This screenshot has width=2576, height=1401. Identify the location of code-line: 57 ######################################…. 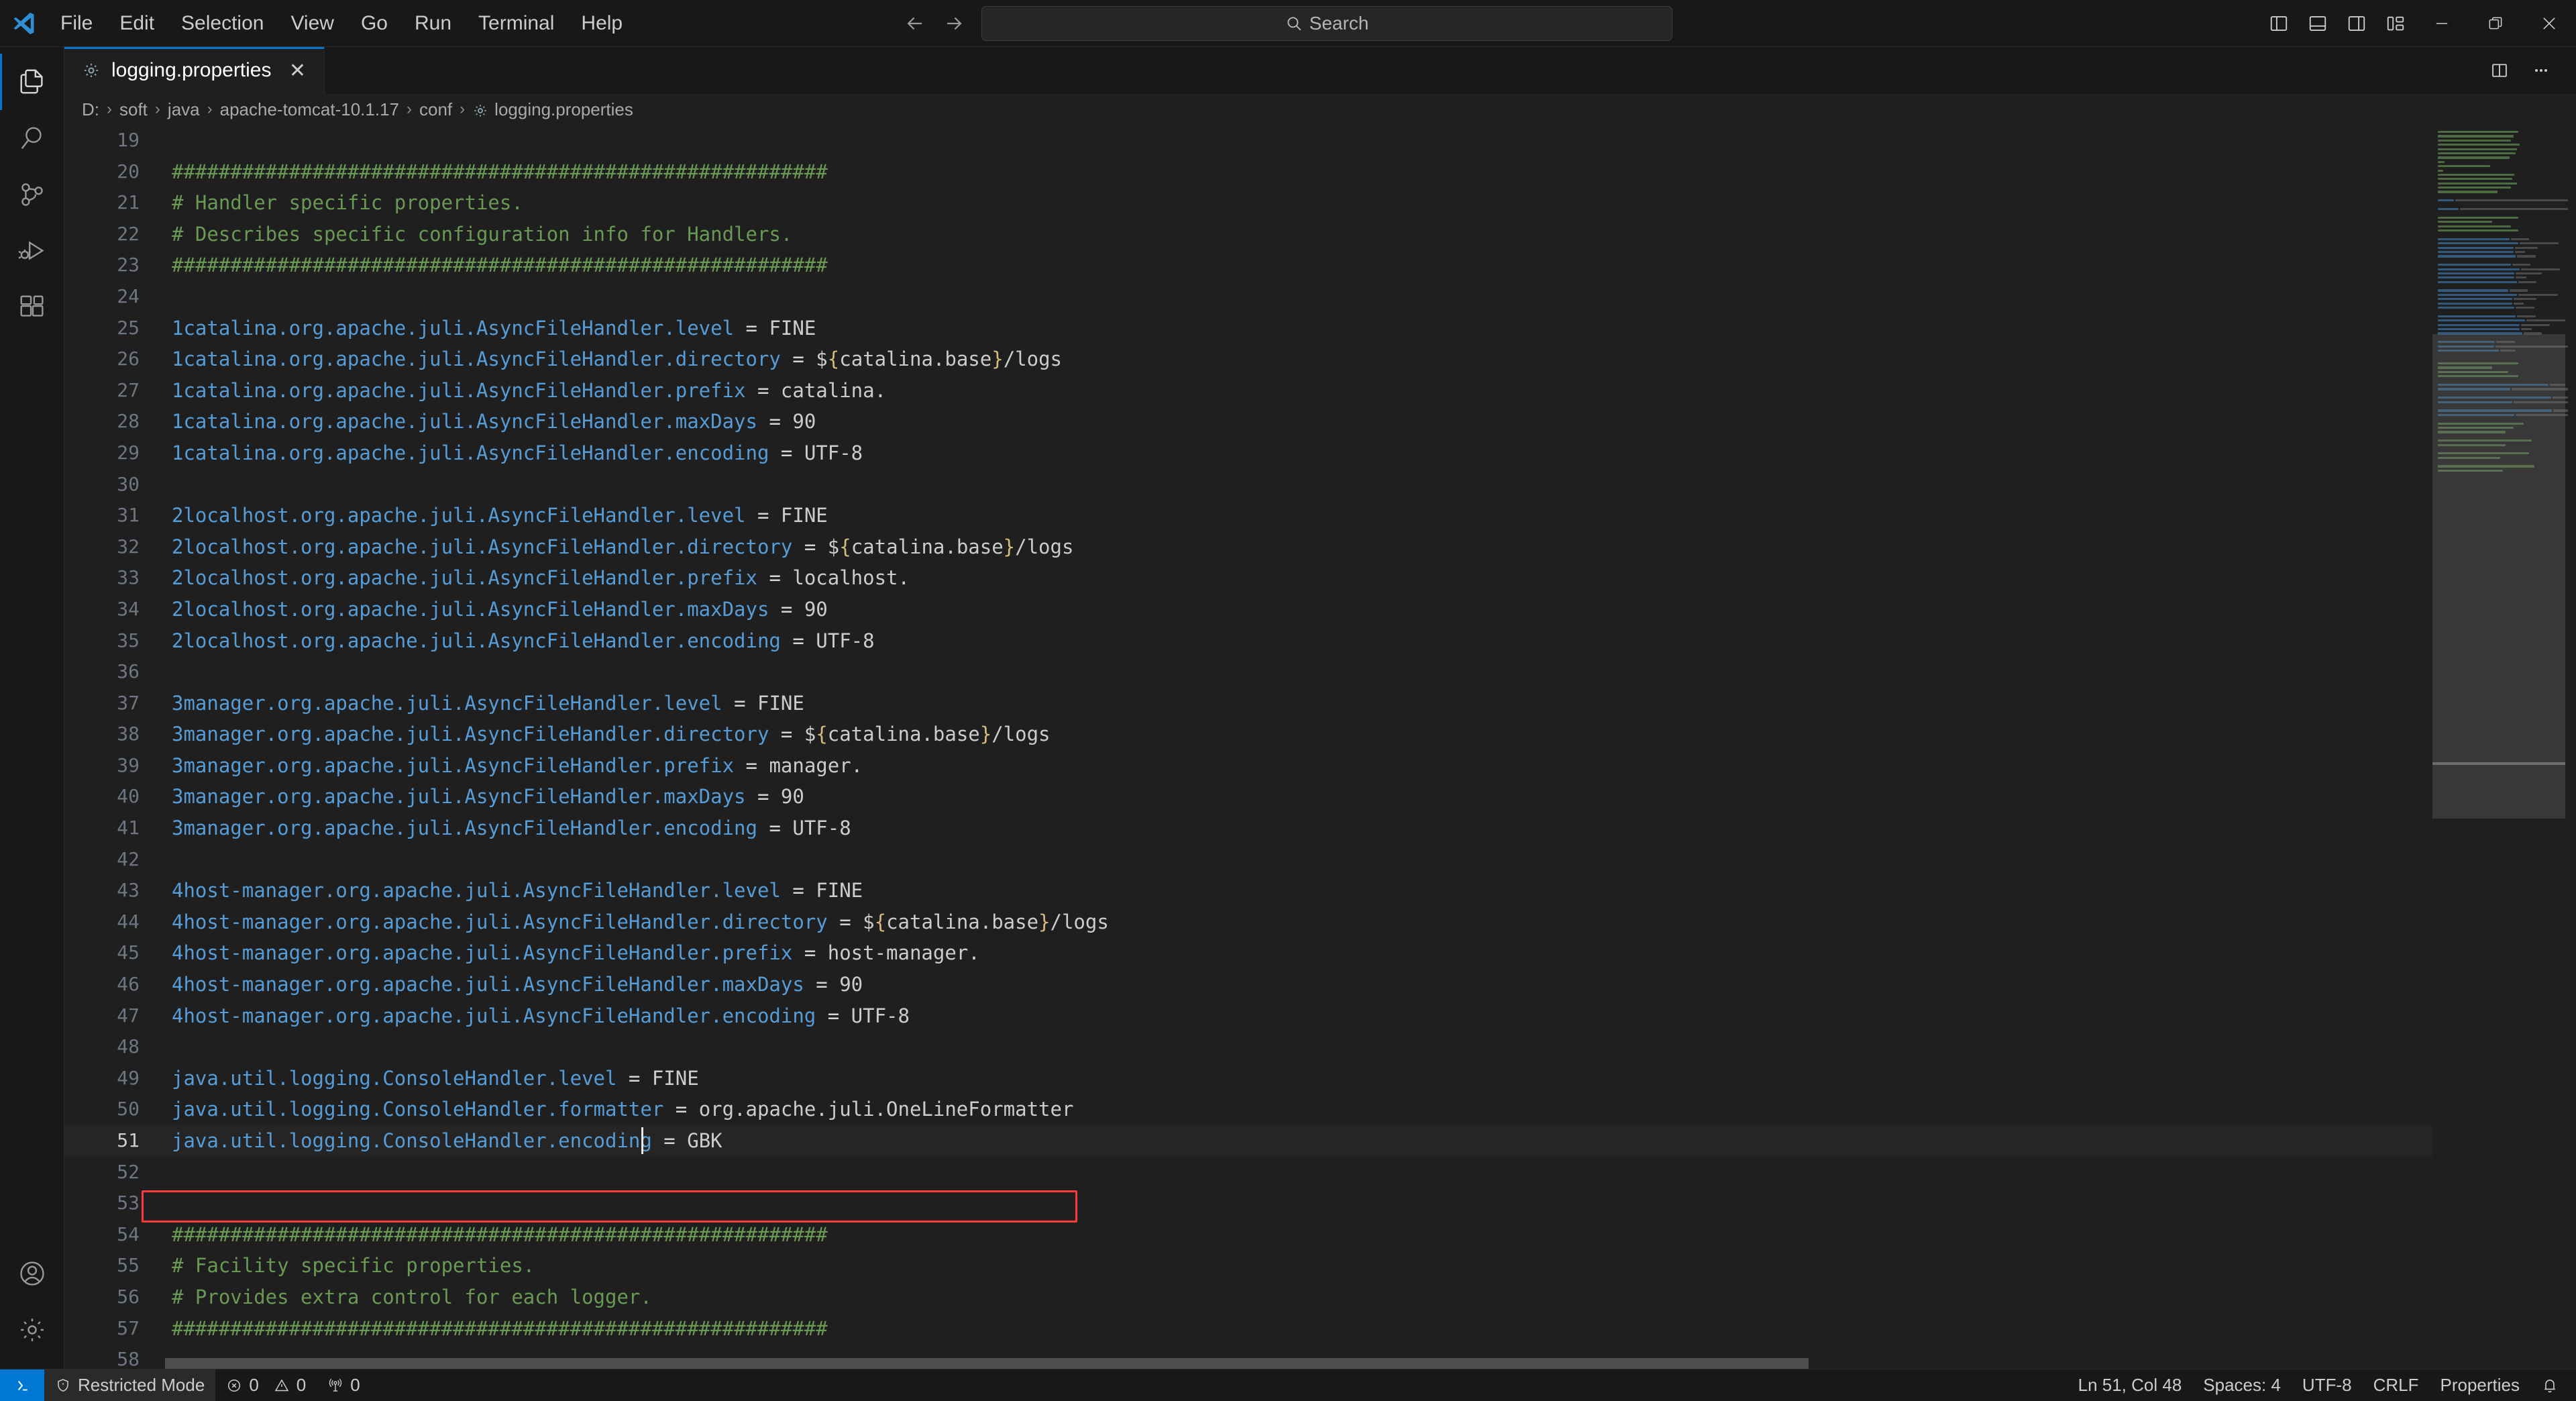
(1248, 1329).